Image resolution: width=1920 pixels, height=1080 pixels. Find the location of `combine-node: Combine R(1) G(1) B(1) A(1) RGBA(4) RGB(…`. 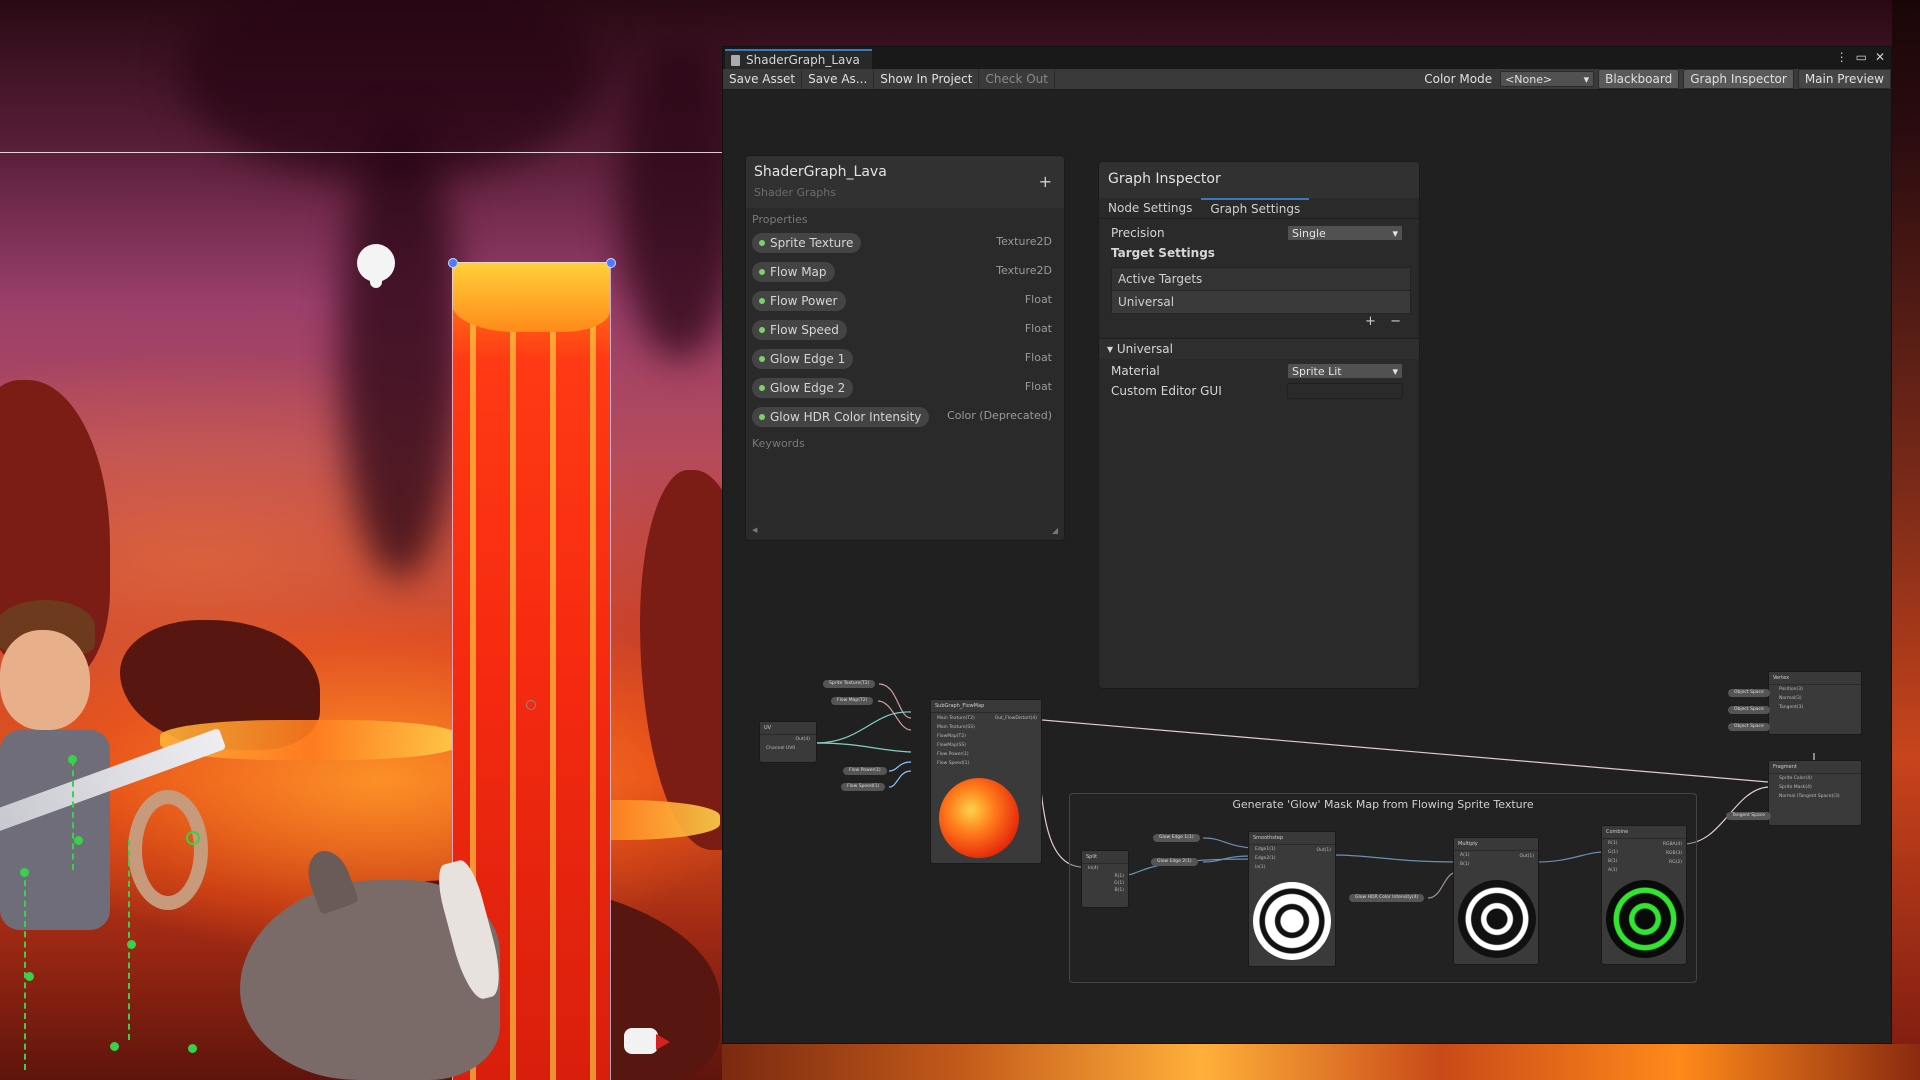

combine-node: Combine R(1) G(1) B(1) A(1) RGBA(4) RGB(… is located at coordinates (1644, 895).